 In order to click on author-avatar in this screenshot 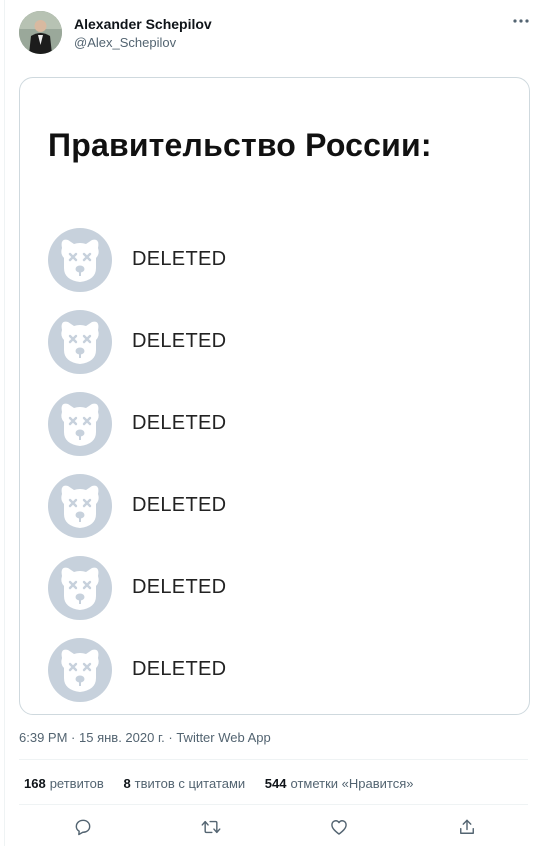, I will do `click(40, 32)`.